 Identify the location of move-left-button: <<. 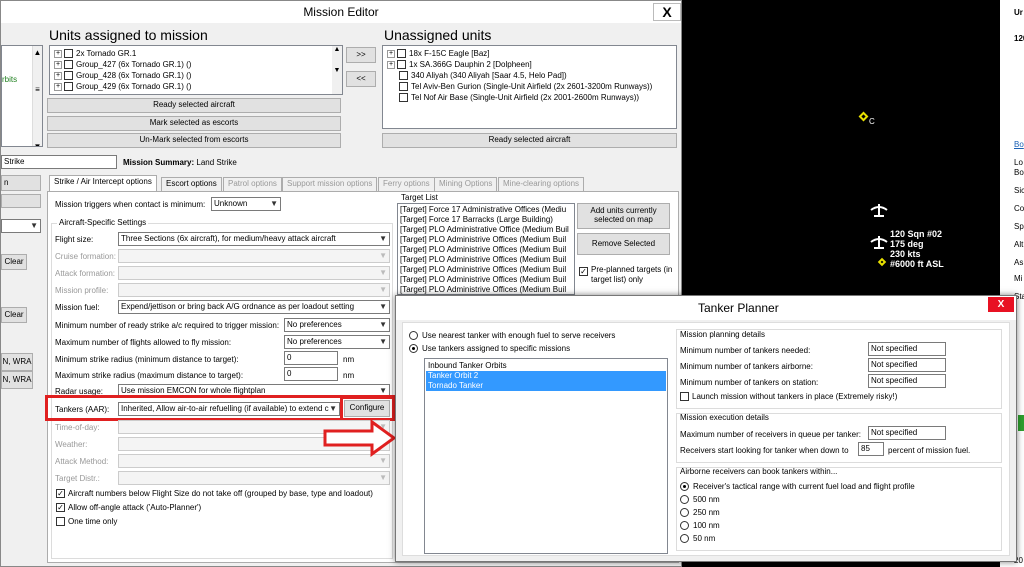
(361, 79).